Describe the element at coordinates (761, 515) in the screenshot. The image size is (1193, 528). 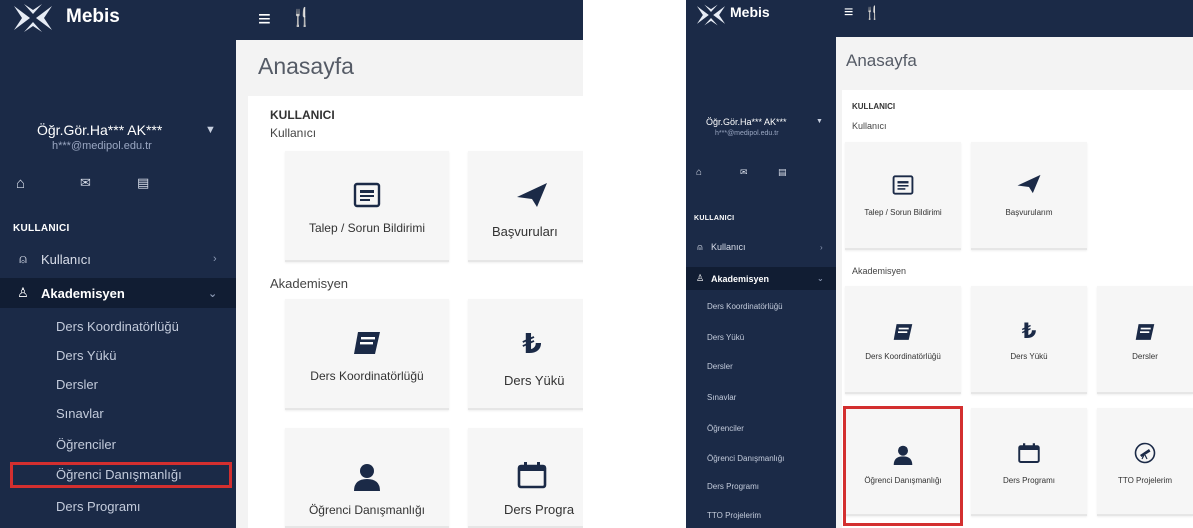
I see `sidebar-sub-tto-projelerim: TTO Projelerim` at that location.